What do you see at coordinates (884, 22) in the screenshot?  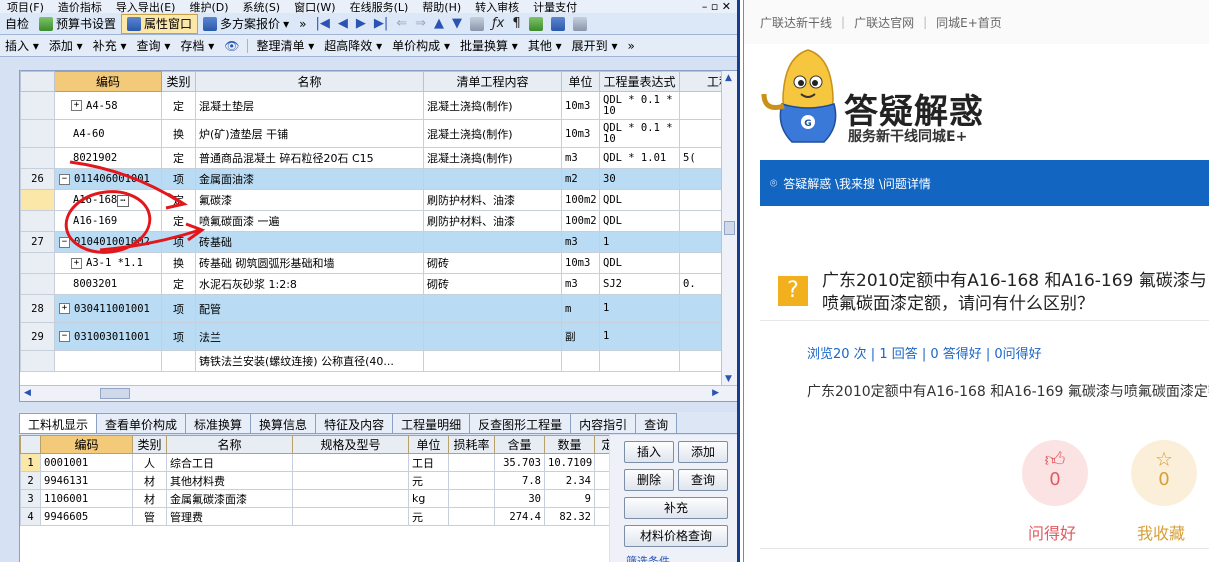 I see `nav-link-official: 广联达官网` at bounding box center [884, 22].